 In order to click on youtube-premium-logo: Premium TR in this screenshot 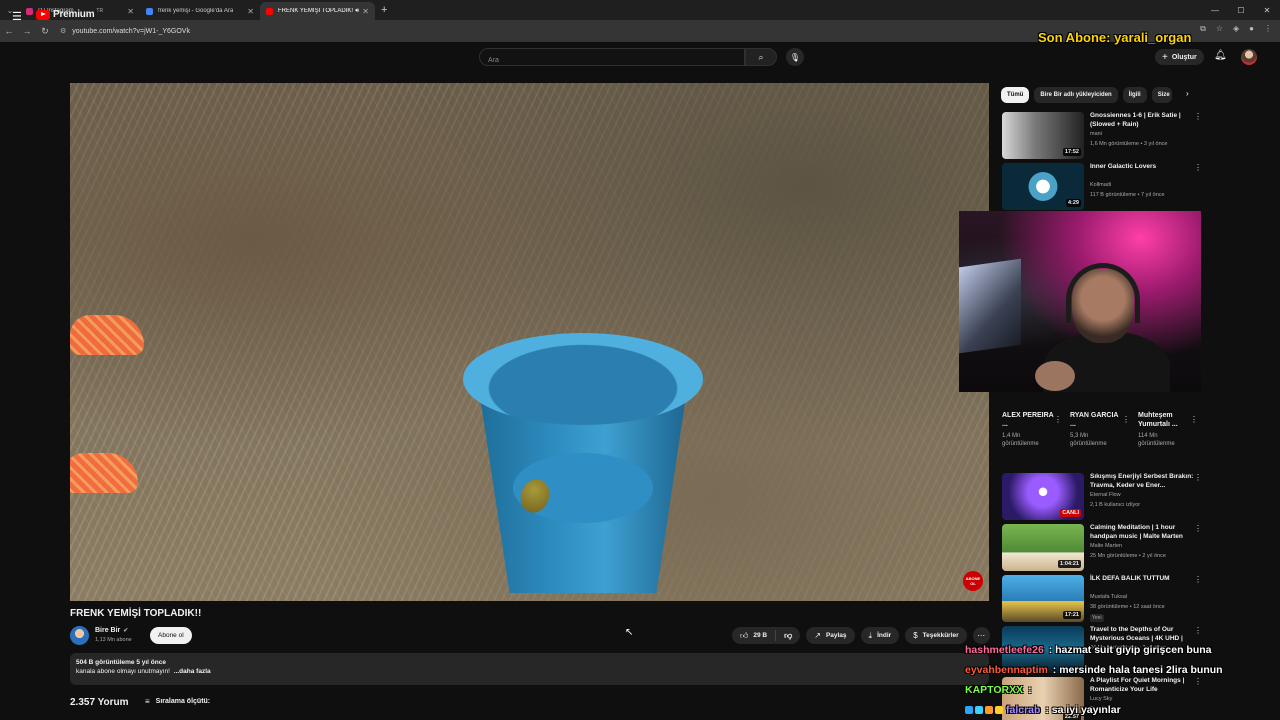, I will do `click(70, 13)`.